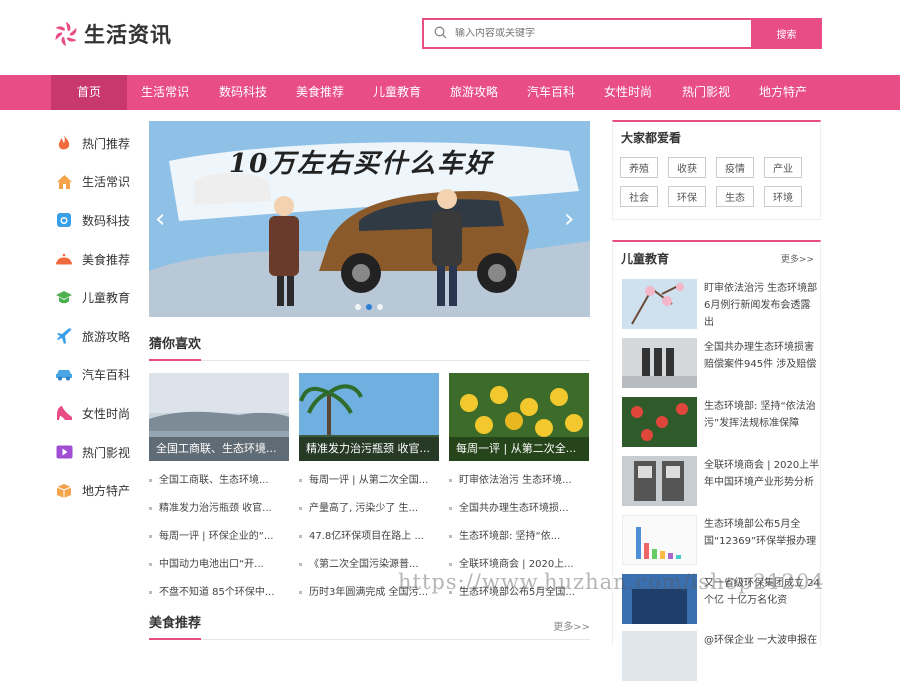 The height and width of the screenshot is (683, 900). What do you see at coordinates (64, 375) in the screenshot?
I see `car-icon` at bounding box center [64, 375].